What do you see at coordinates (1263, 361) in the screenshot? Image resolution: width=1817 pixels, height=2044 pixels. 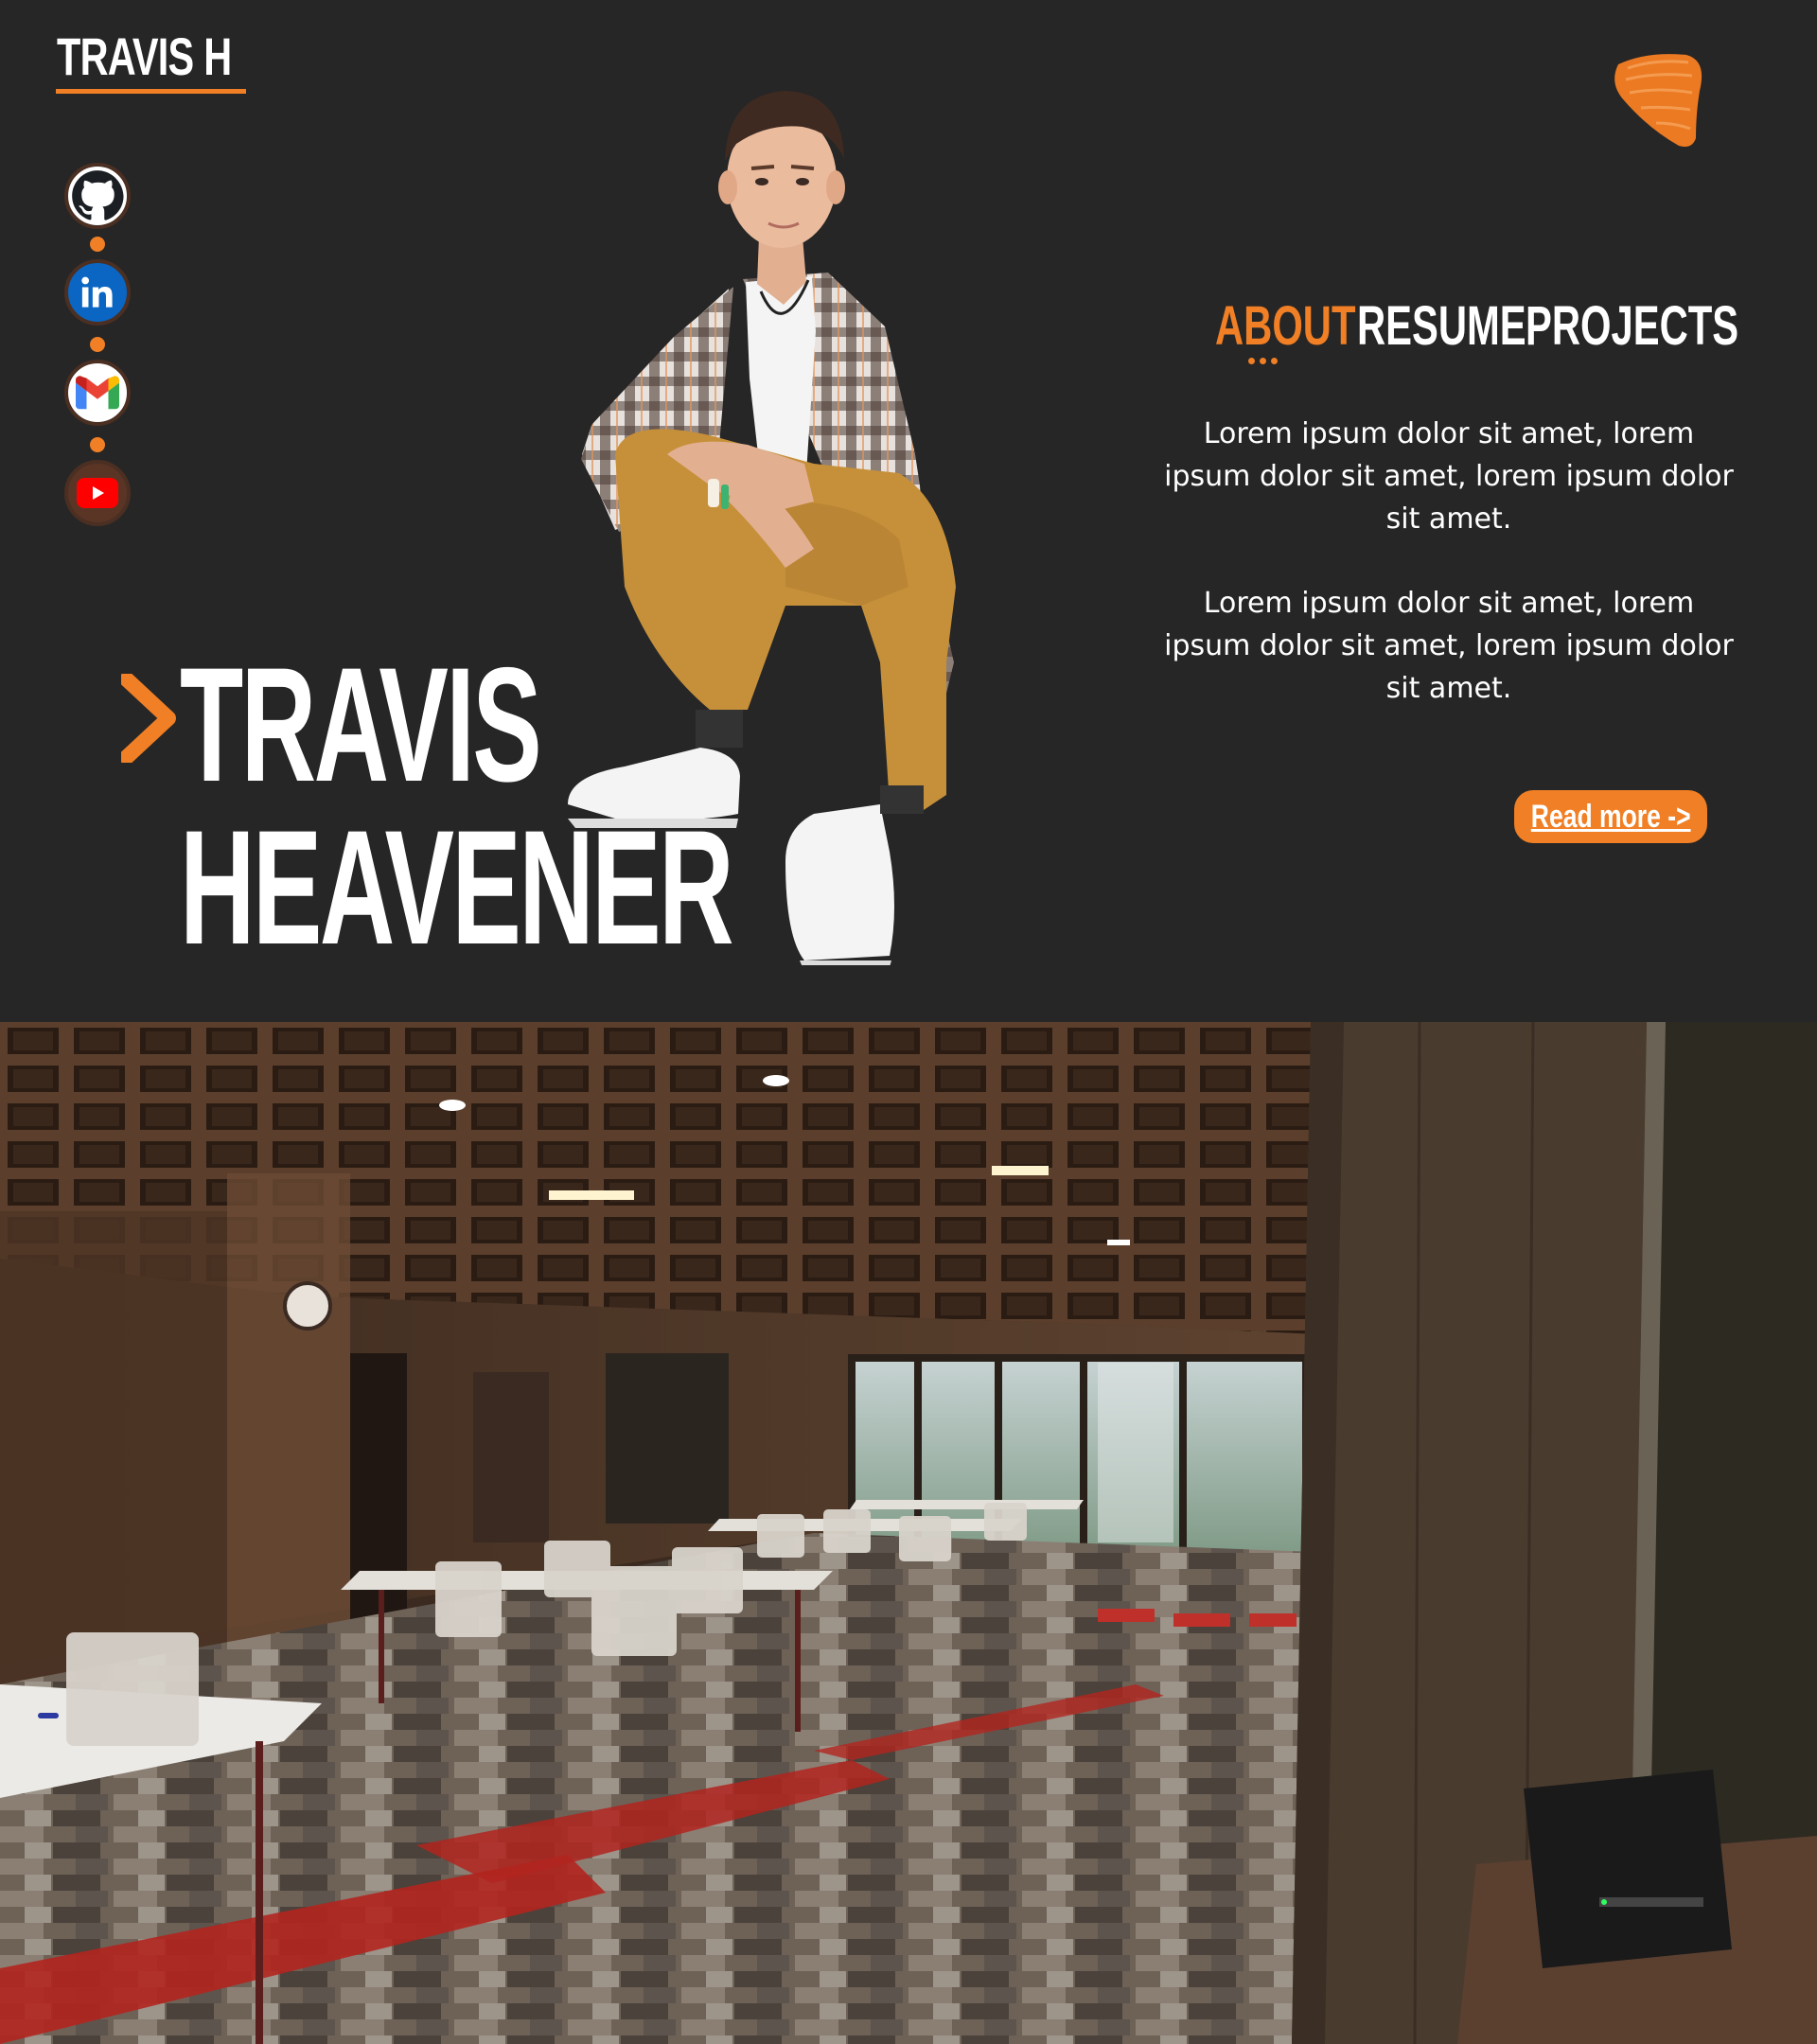 I see `active-nav-indicator` at bounding box center [1263, 361].